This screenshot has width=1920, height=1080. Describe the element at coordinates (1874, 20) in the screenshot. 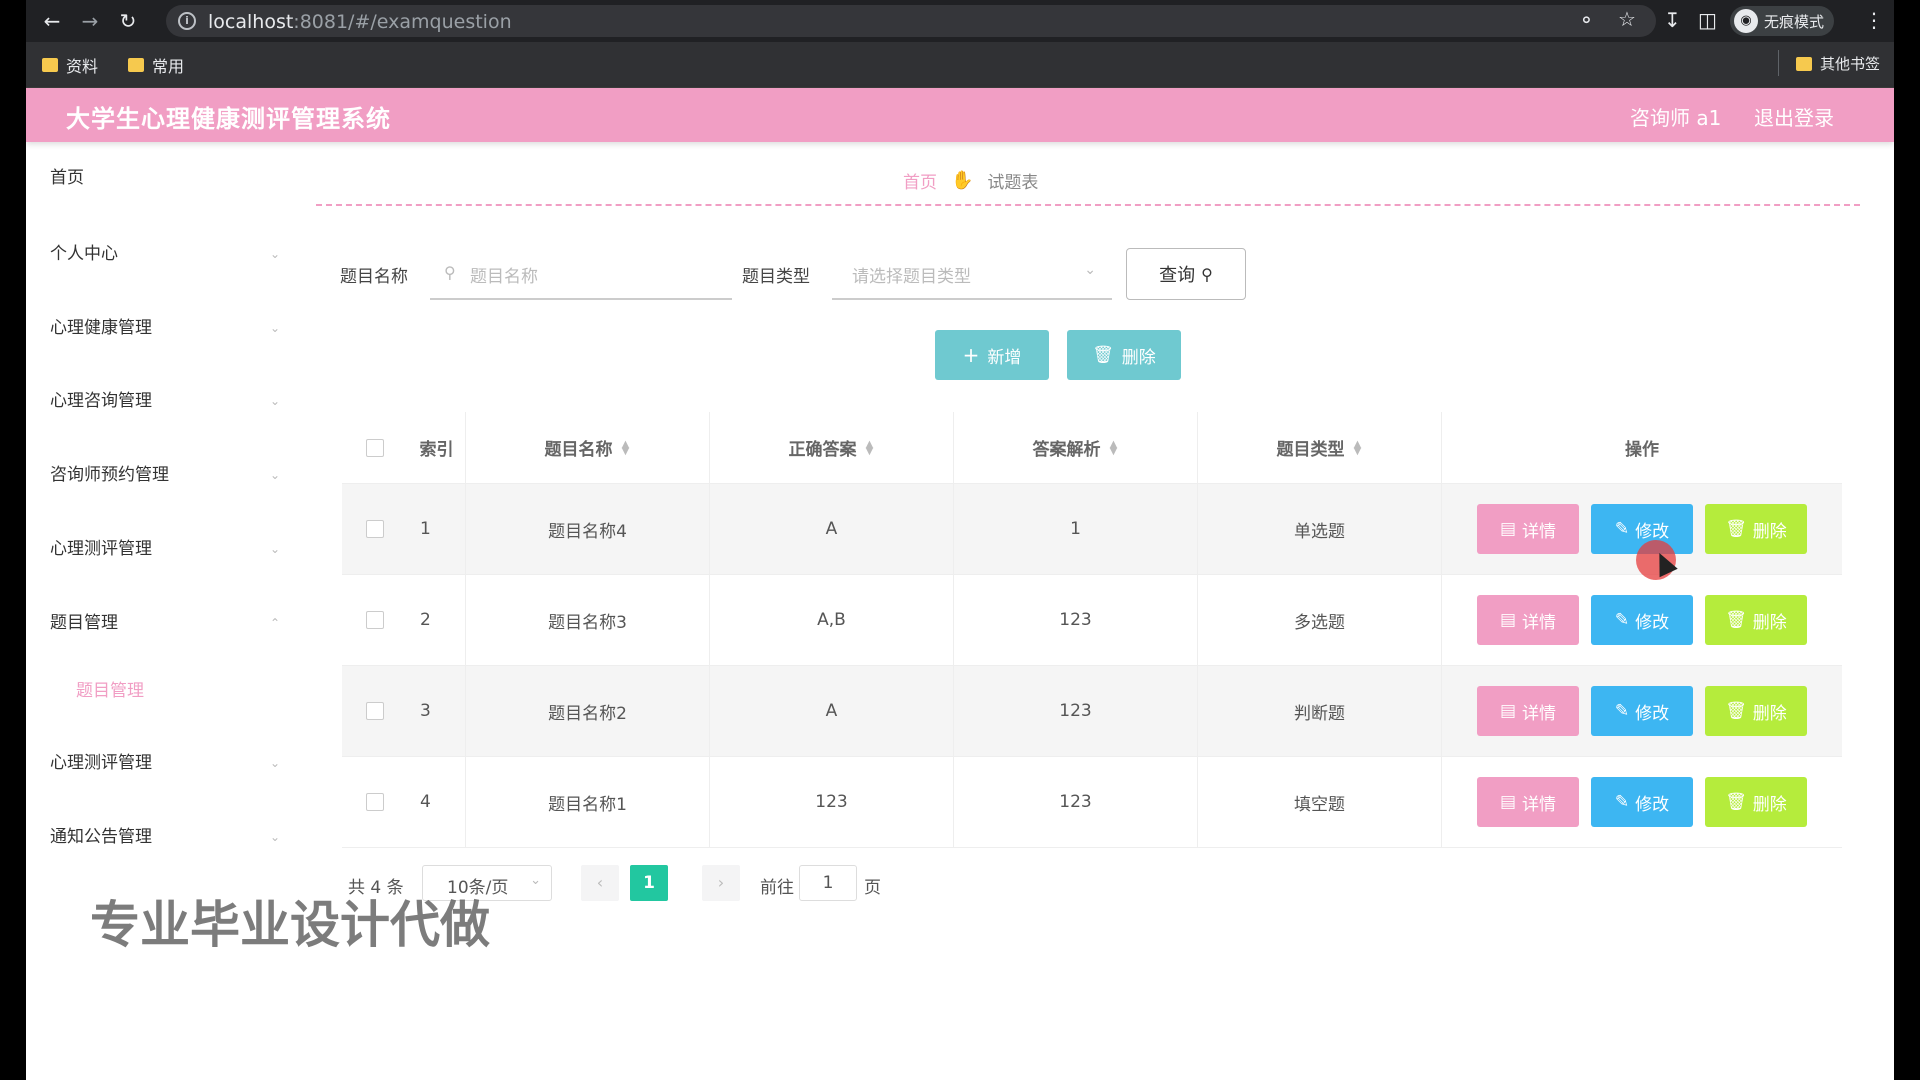

I see `menu-icon: ⋮` at that location.